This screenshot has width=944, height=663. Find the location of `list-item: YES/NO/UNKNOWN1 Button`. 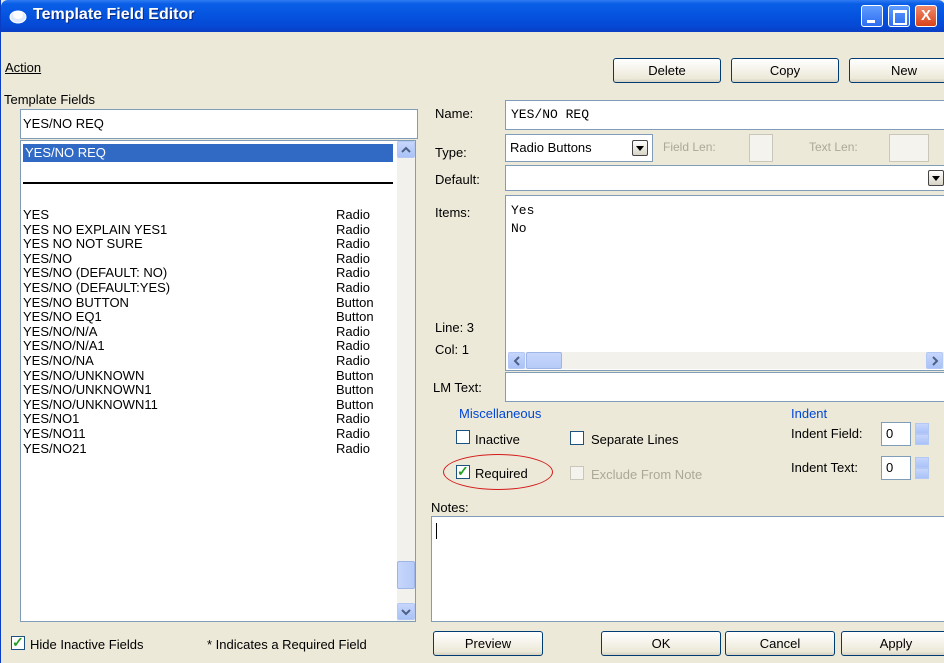

list-item: YES/NO/UNKNOWN1 Button is located at coordinates (208, 389).